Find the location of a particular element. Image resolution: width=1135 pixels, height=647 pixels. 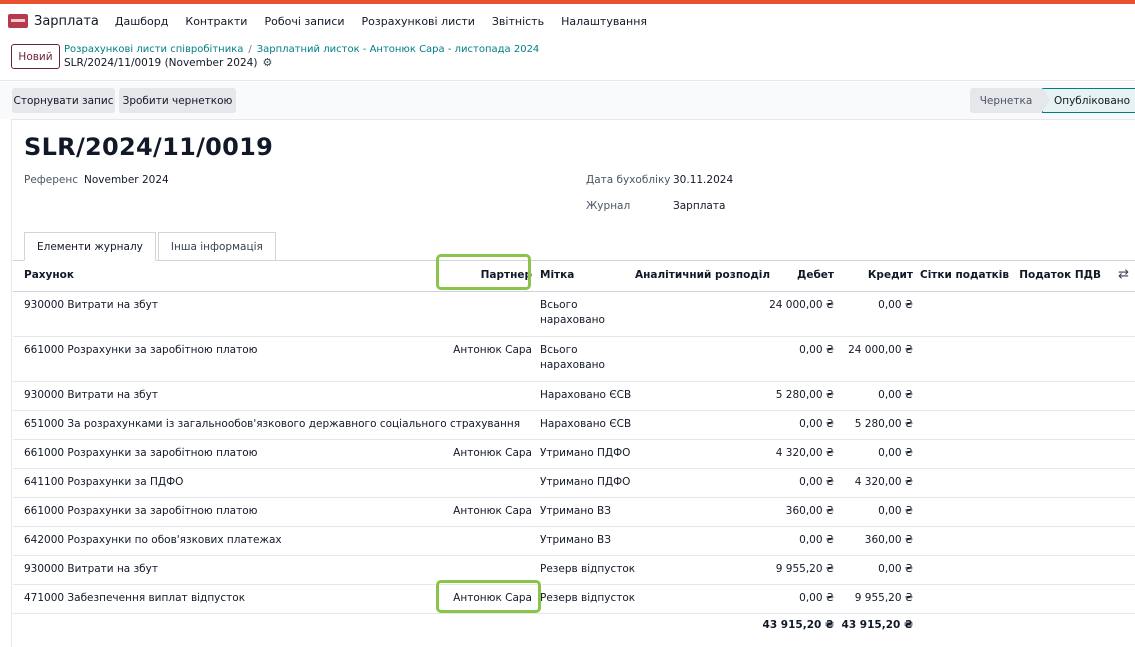

notebook-tabs: Елементи журналу Інша інформація is located at coordinates (150, 246).